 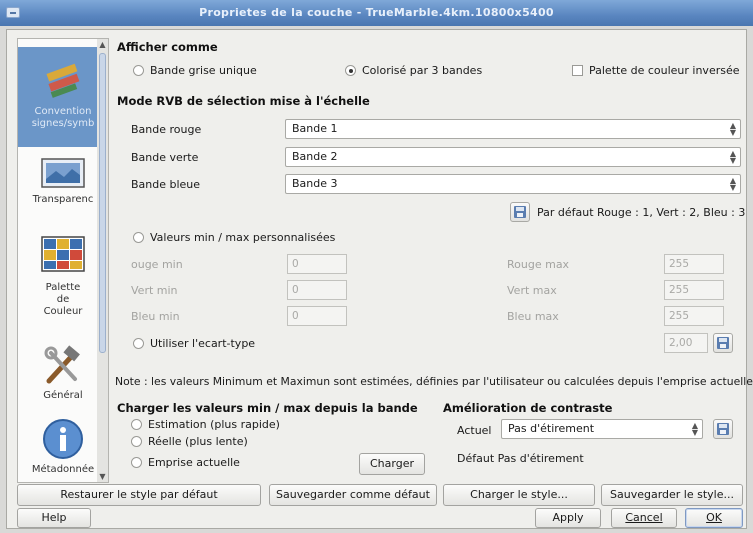 I want to click on radio-current-extent: Emprise actuelle, so click(x=185, y=462).